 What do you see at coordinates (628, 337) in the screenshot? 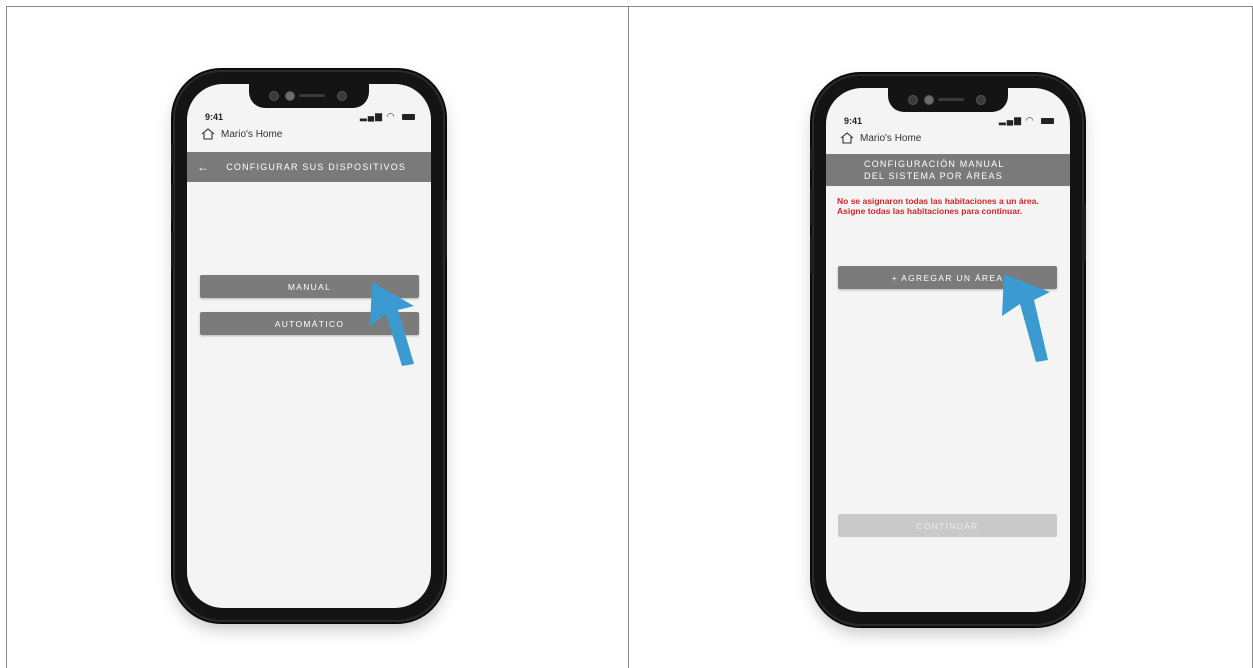
I see `frame-divider` at bounding box center [628, 337].